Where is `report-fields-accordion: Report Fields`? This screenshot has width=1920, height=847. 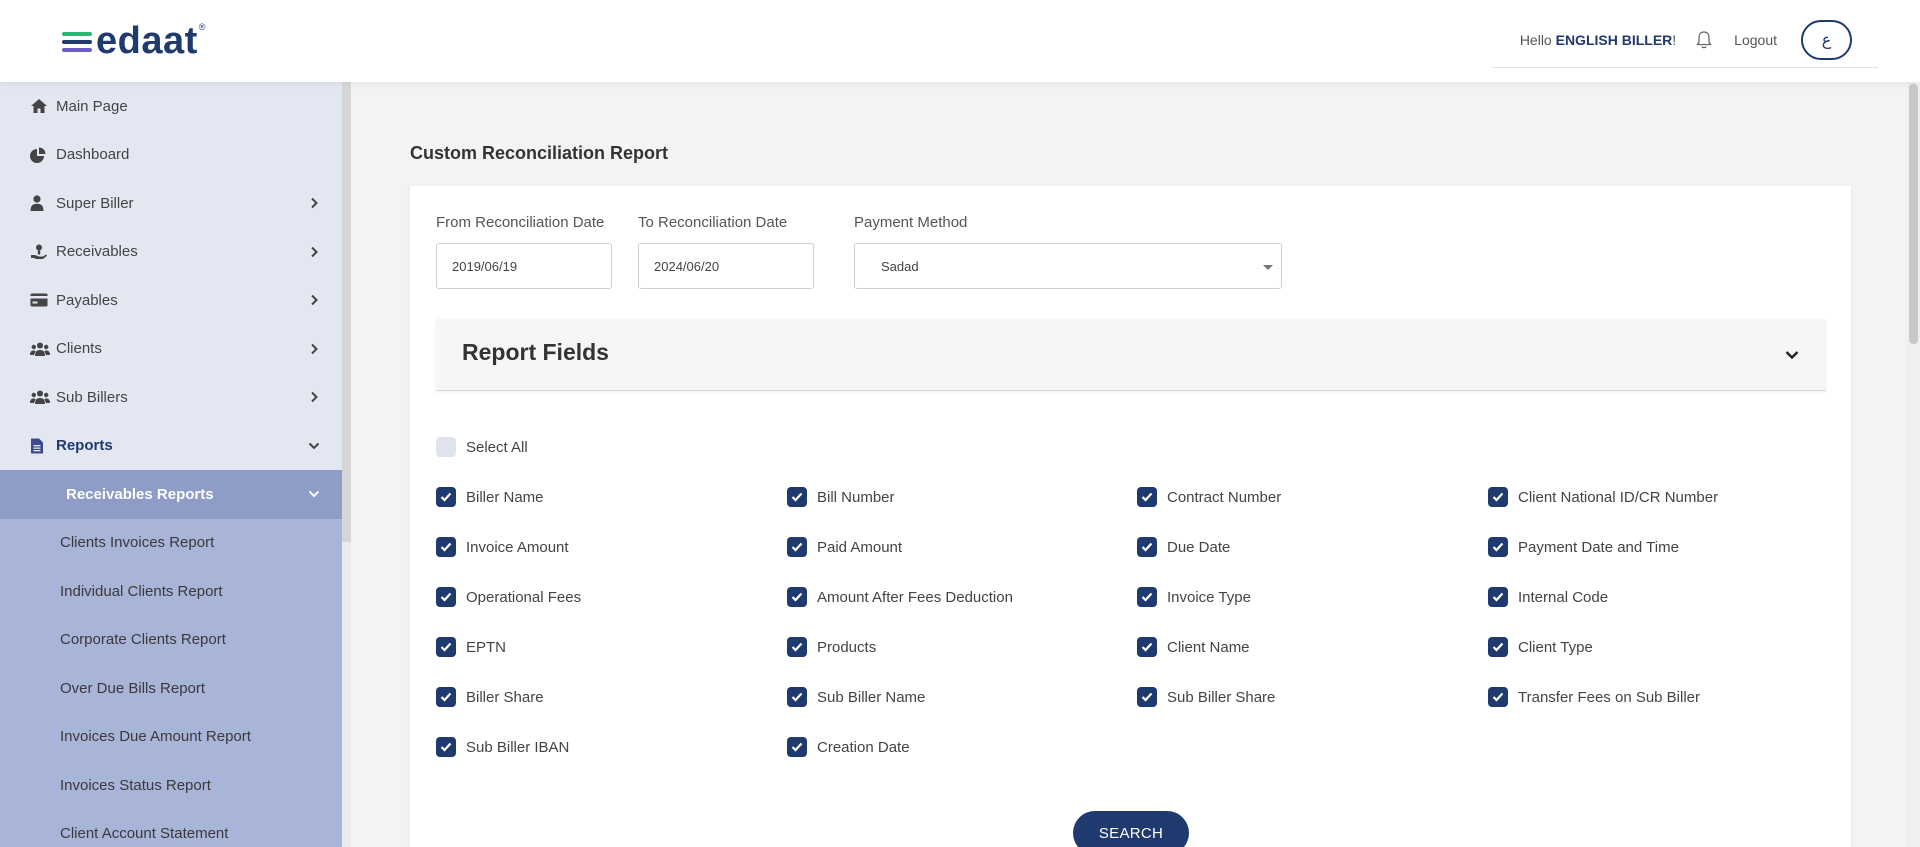 report-fields-accordion: Report Fields is located at coordinates (1131, 355).